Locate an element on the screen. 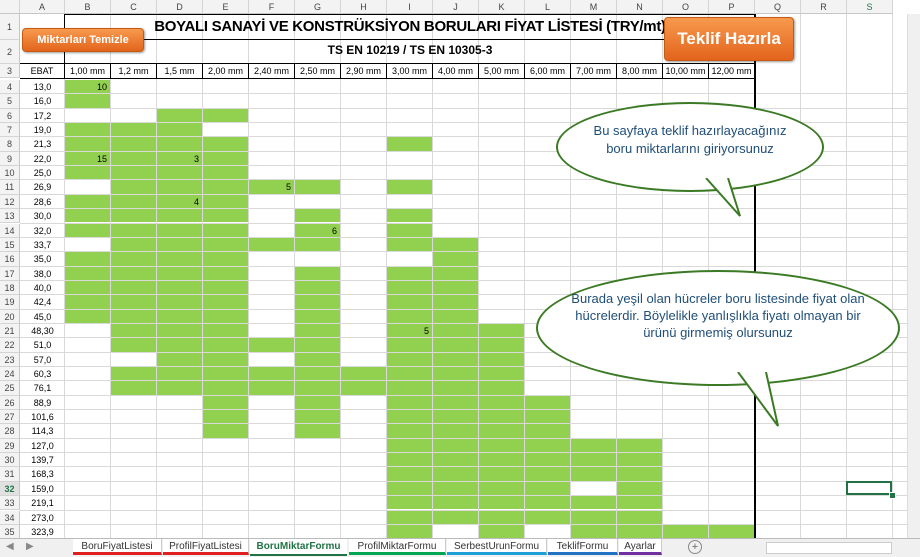 The image size is (920, 557). ebat-cell: 51,0 is located at coordinates (42, 345).